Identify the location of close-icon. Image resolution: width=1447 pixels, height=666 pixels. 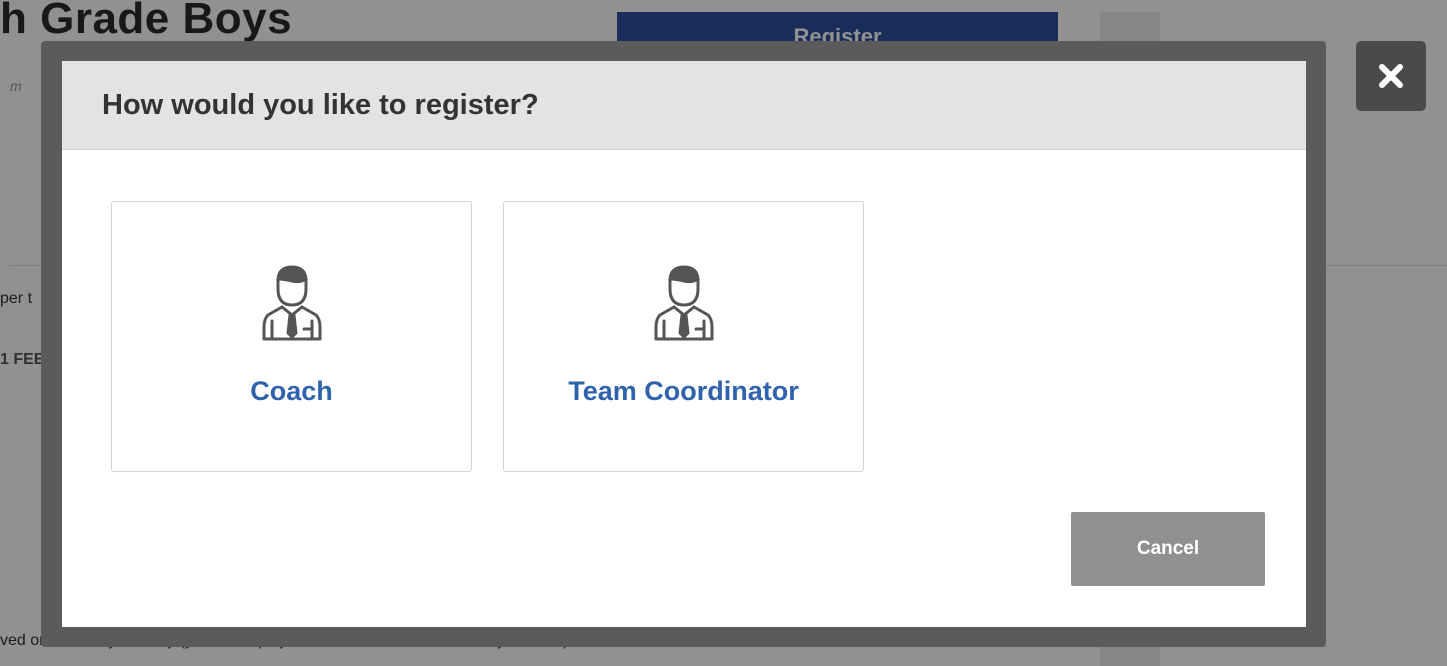
(1391, 76).